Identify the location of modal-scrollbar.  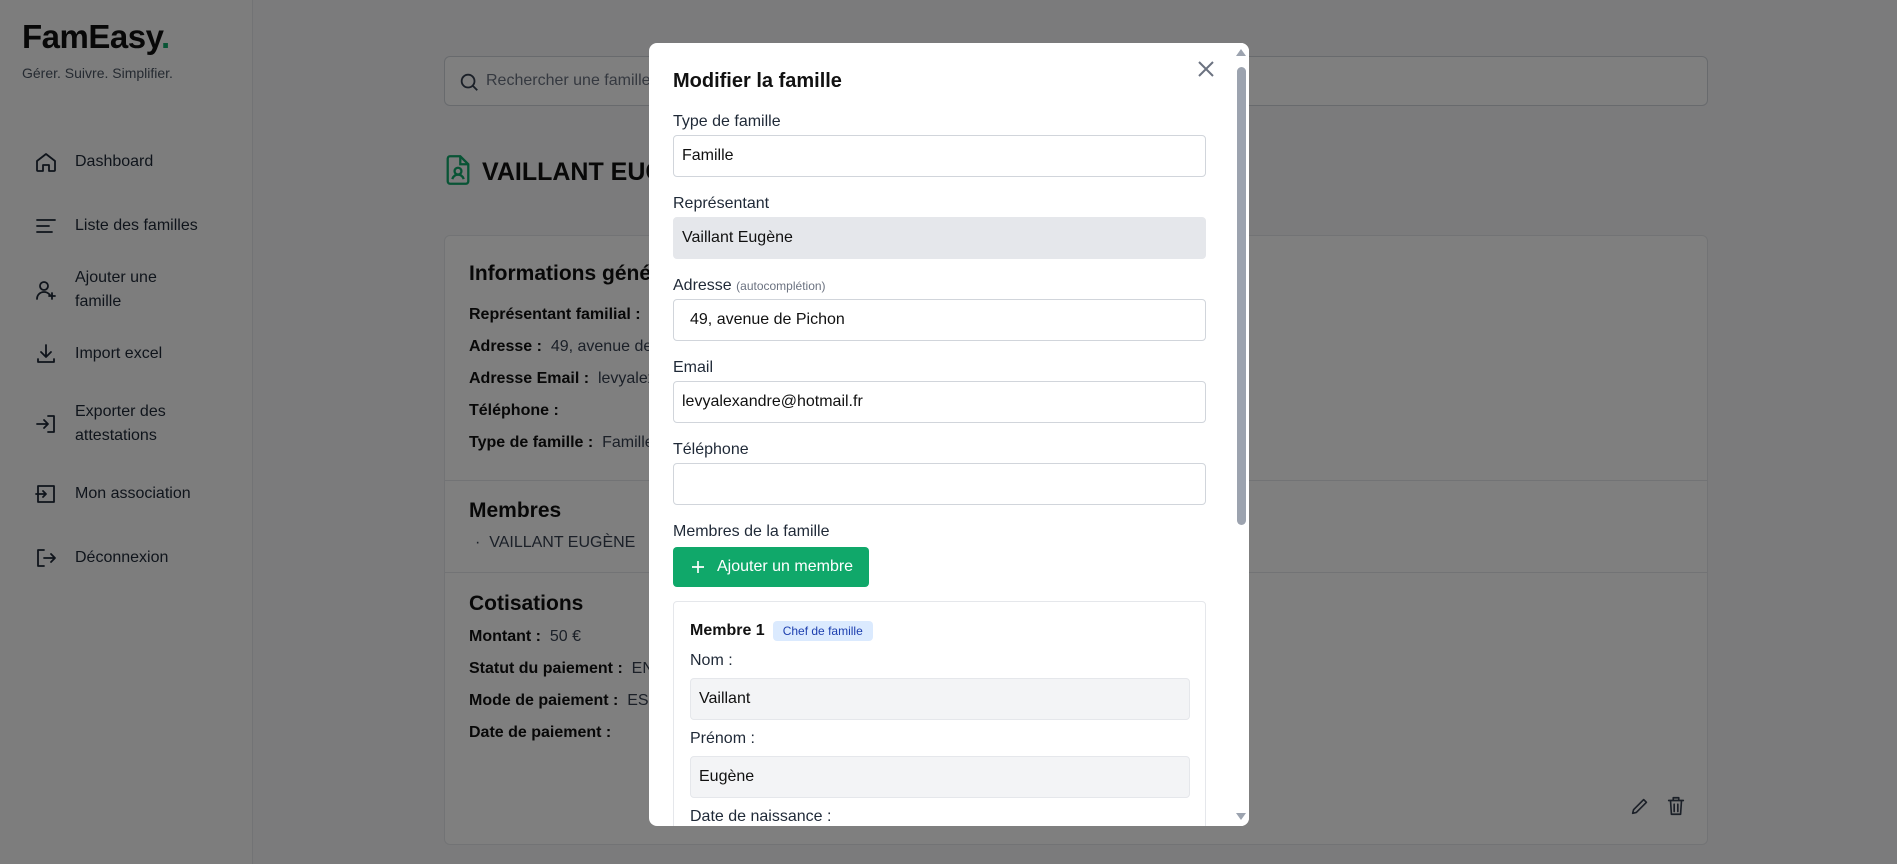
(1241, 434).